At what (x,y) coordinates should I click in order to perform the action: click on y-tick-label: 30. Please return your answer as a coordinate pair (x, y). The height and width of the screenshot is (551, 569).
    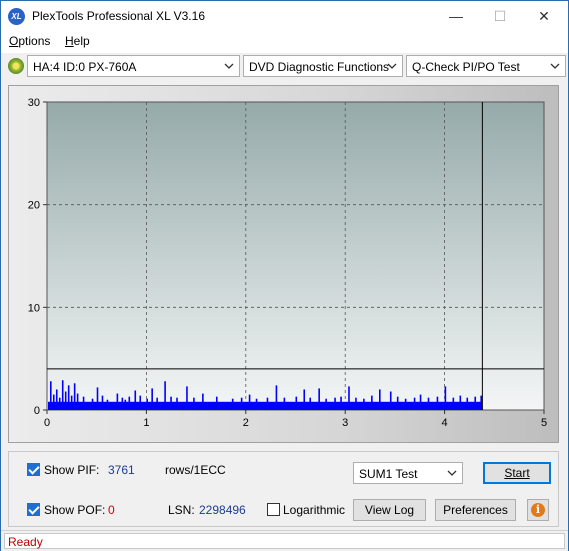
    Looking at the image, I should click on (34, 103).